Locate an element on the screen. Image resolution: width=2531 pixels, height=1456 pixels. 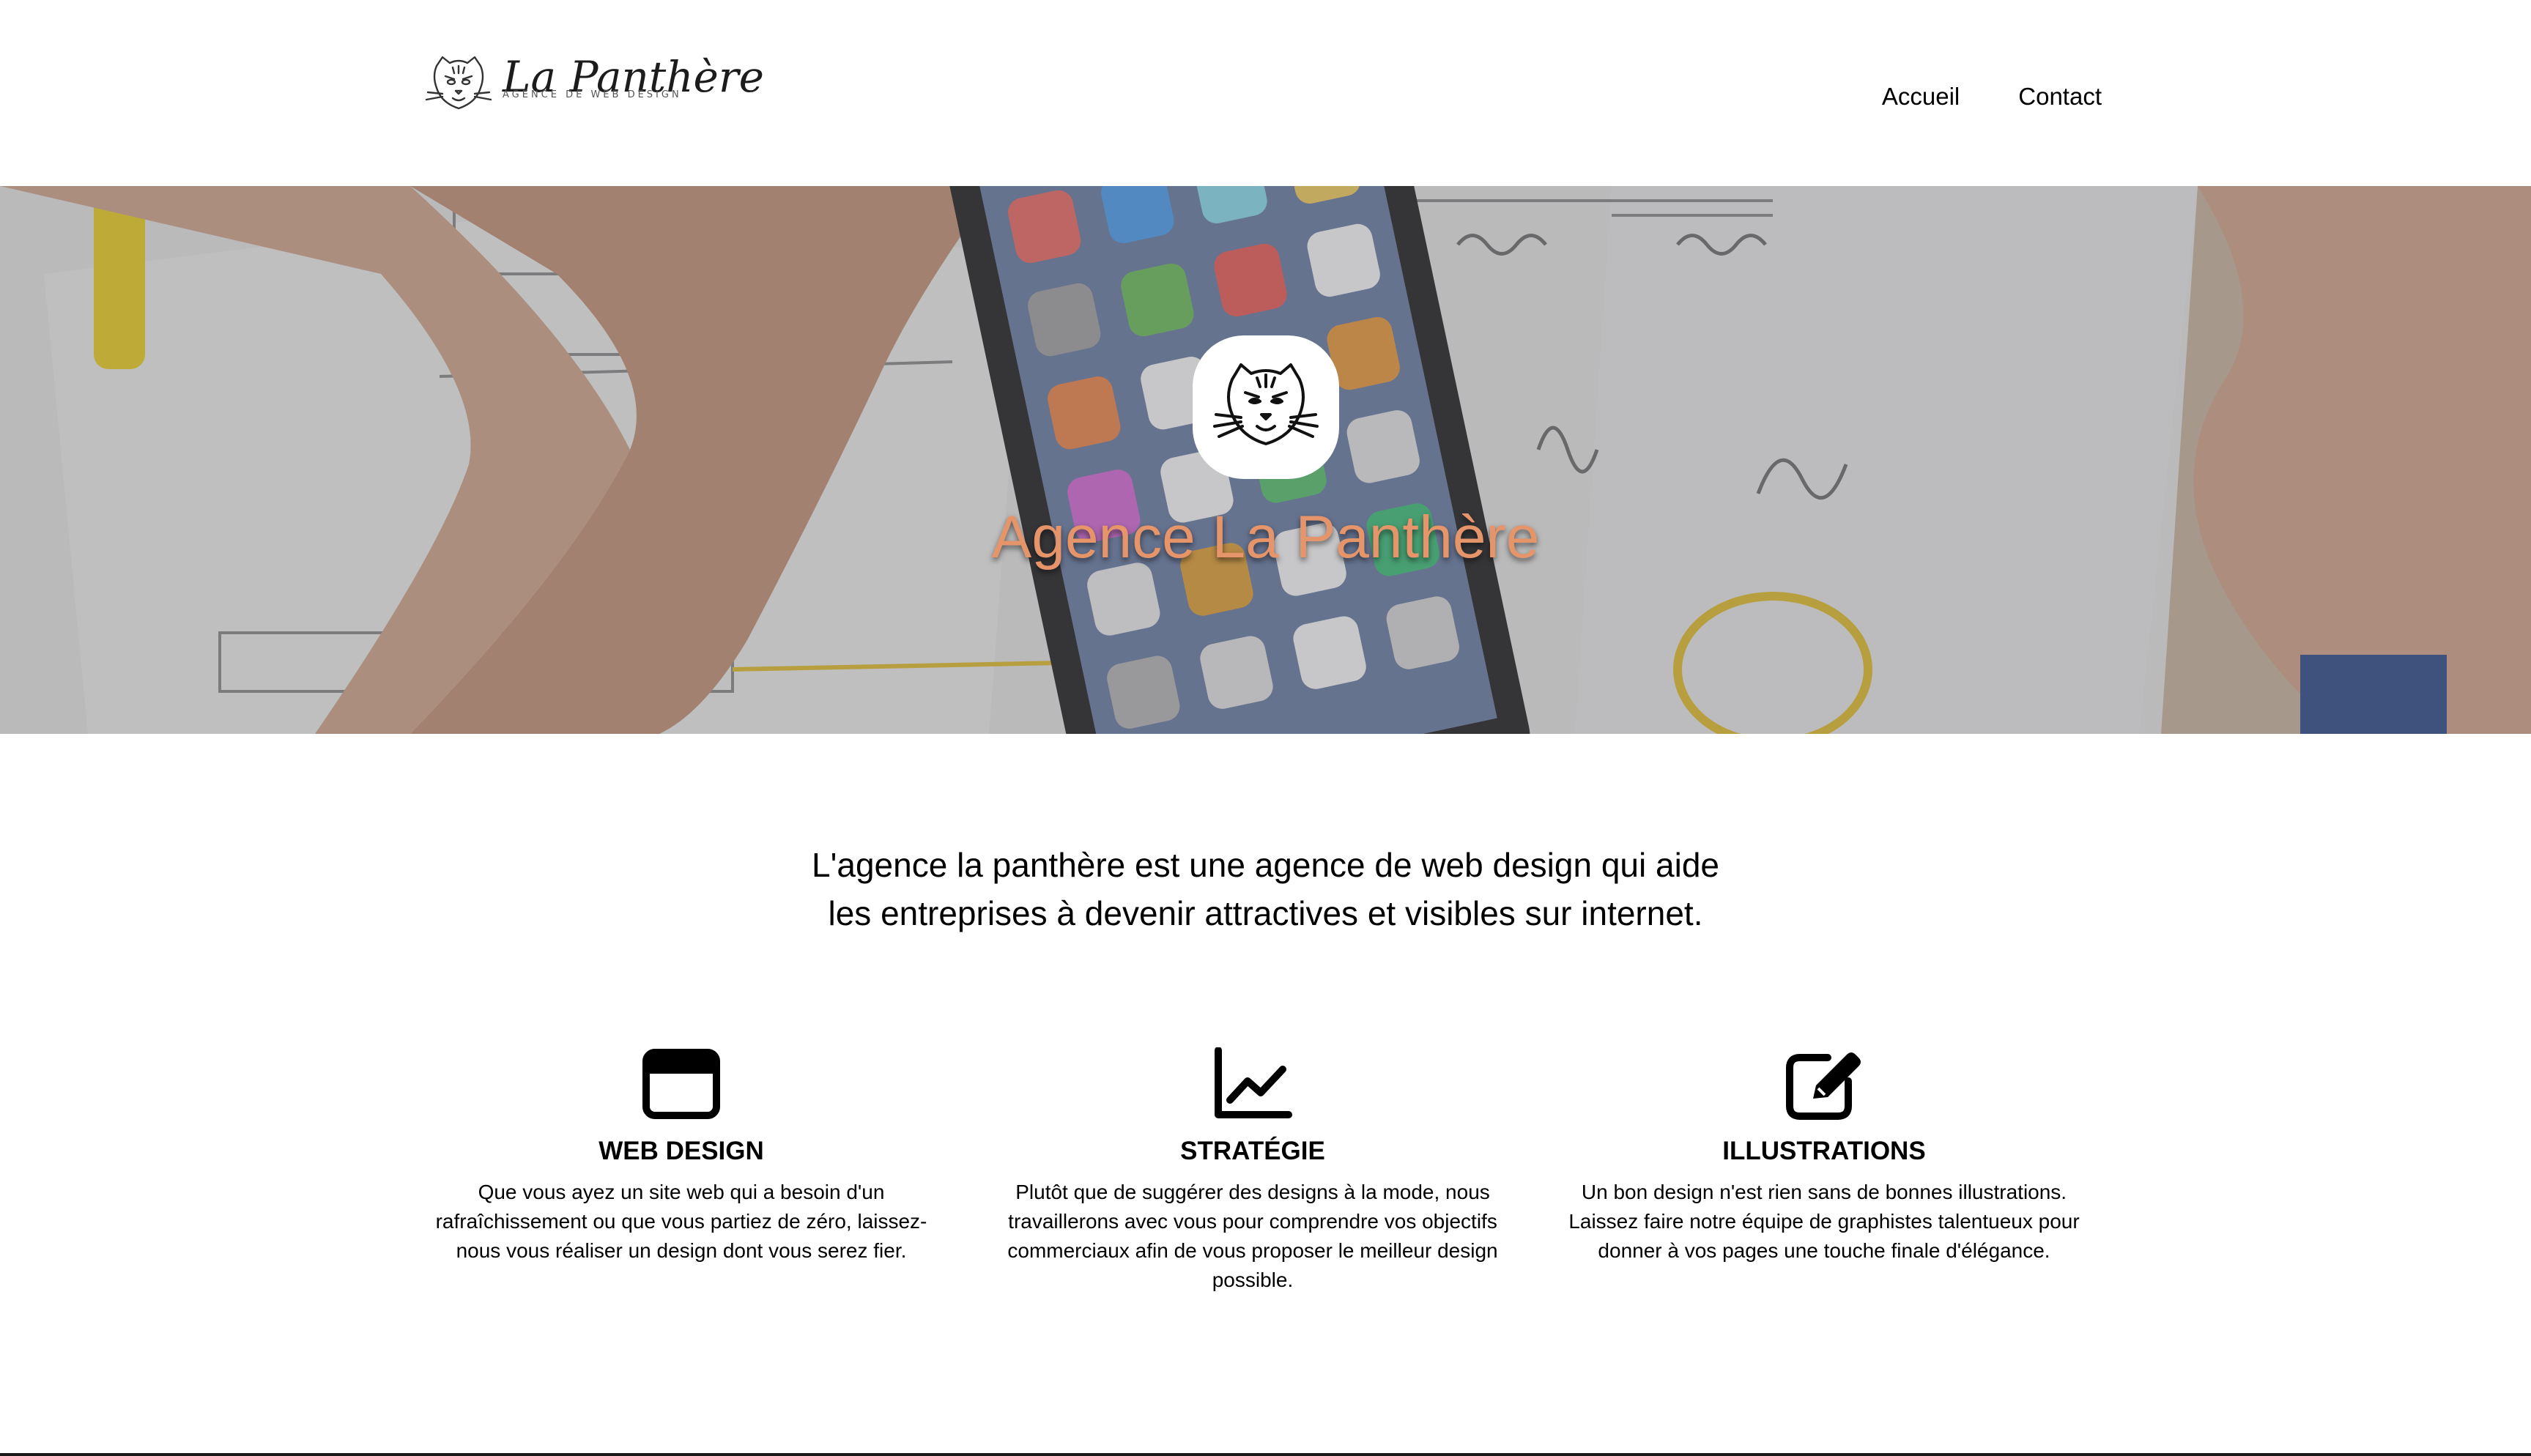
browser-window-icon is located at coordinates (681, 1084).